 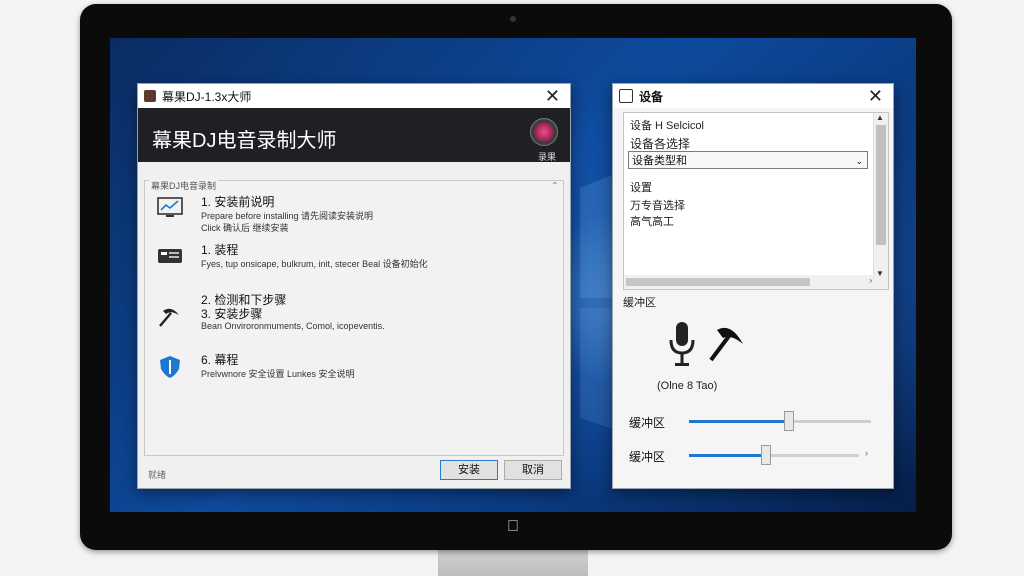 I want to click on install-button: 安装, so click(x=469, y=470).